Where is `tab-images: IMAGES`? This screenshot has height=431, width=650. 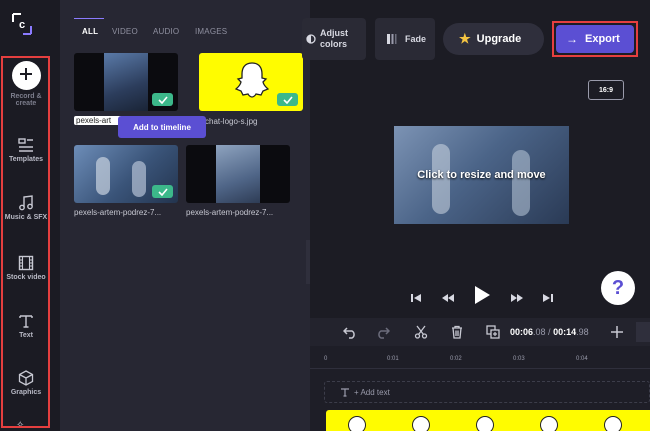
tab-images: IMAGES is located at coordinates (211, 31).